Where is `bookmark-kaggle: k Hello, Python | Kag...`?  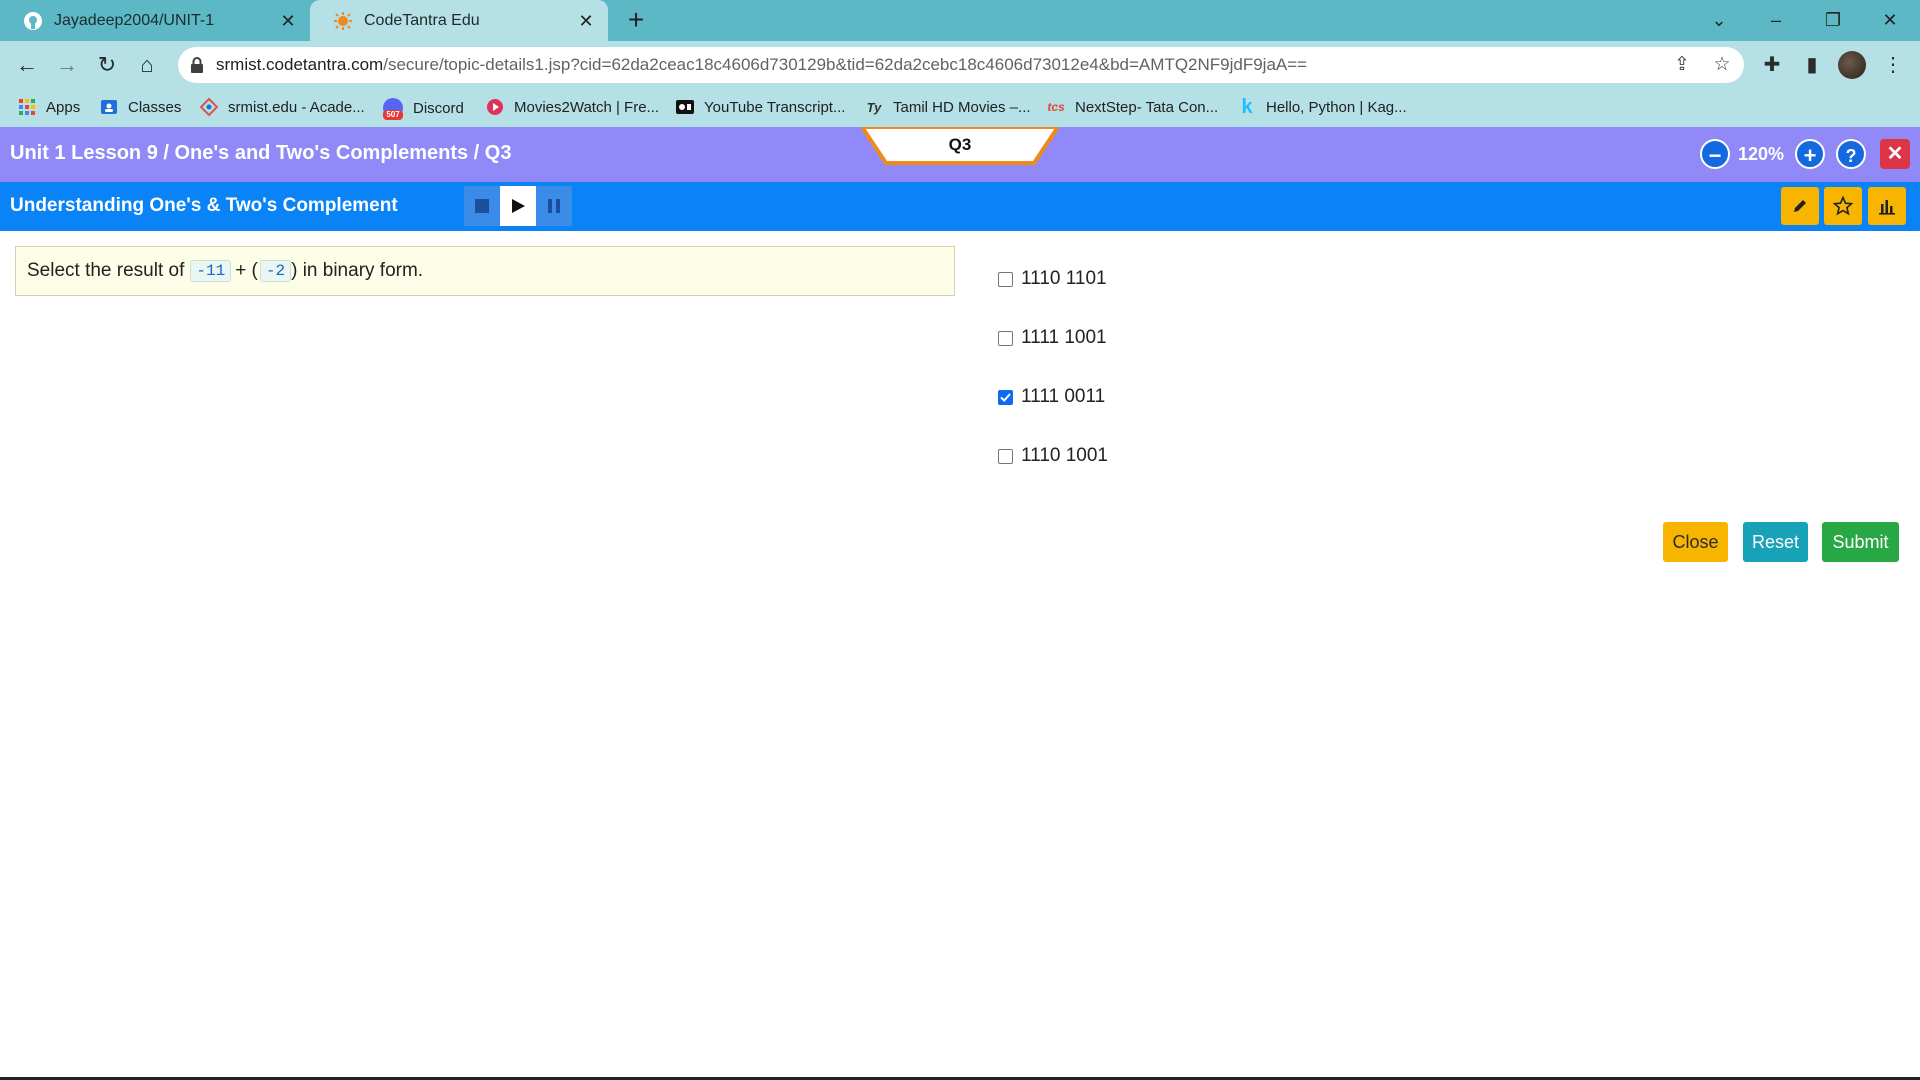
bookmark-kaggle: k Hello, Python | Kag... is located at coordinates (1322, 106).